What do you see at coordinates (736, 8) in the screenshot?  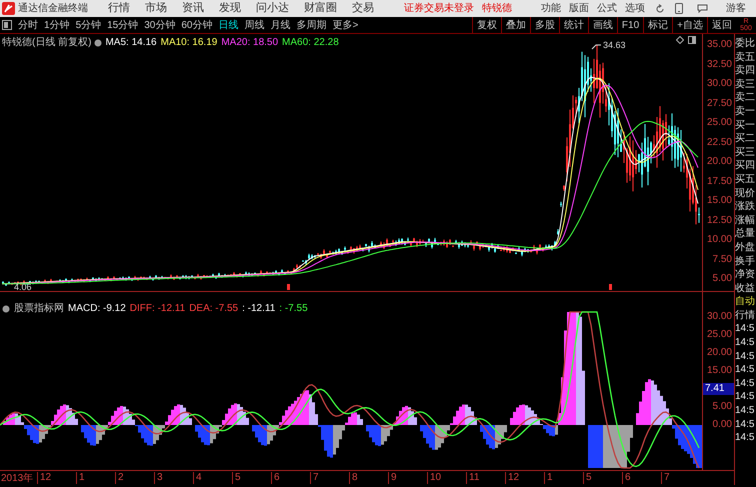 I see `user-name: 游客` at bounding box center [736, 8].